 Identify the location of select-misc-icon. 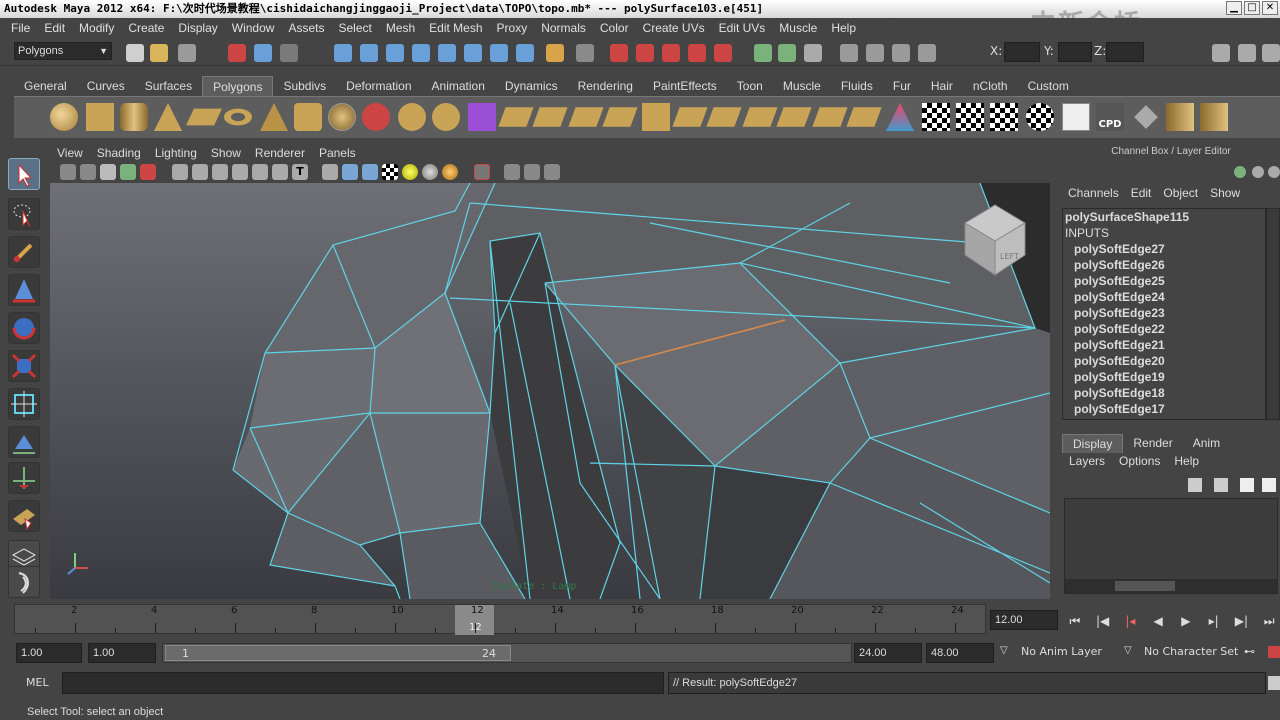
(473, 53).